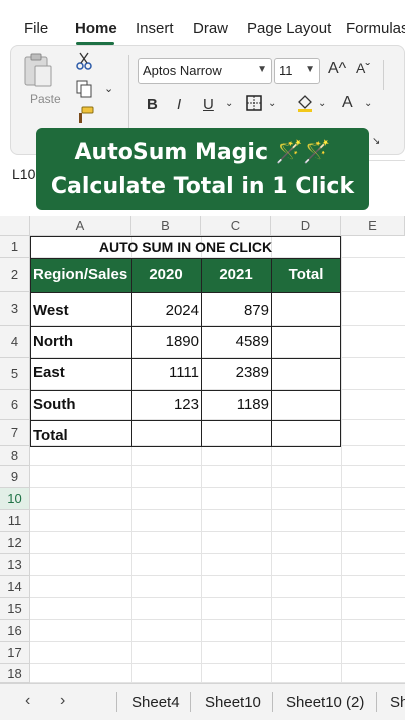 This screenshot has height=720, width=405. I want to click on row-header: 4, so click(15, 342).